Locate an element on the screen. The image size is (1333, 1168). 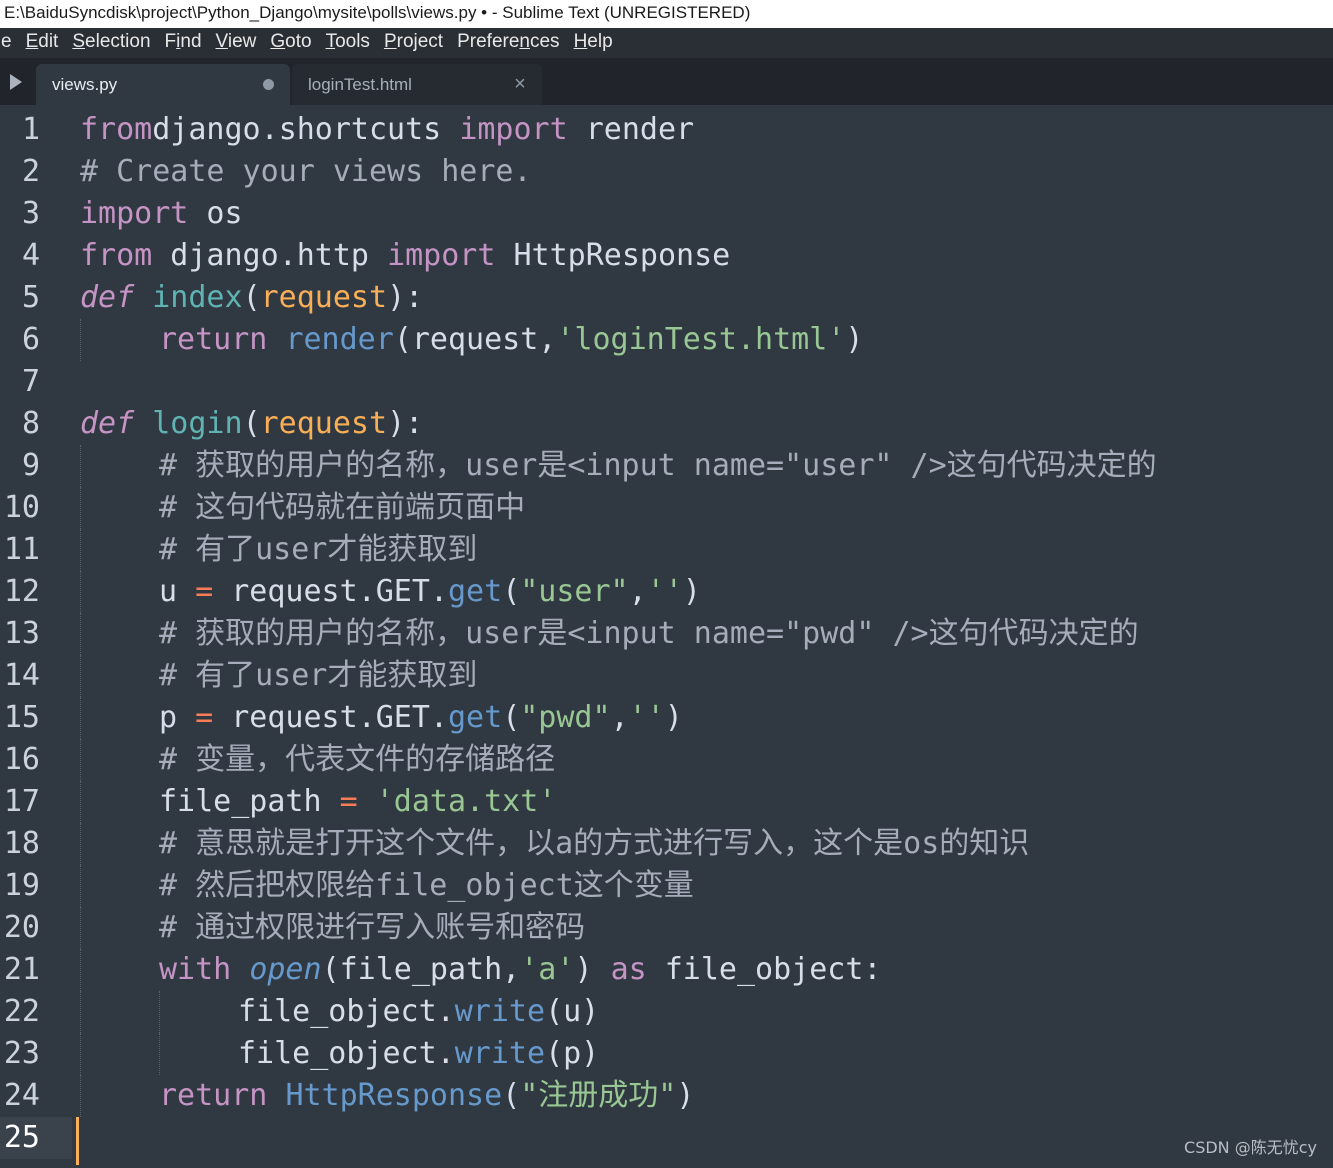
line-number: 3 is located at coordinates (30, 213).